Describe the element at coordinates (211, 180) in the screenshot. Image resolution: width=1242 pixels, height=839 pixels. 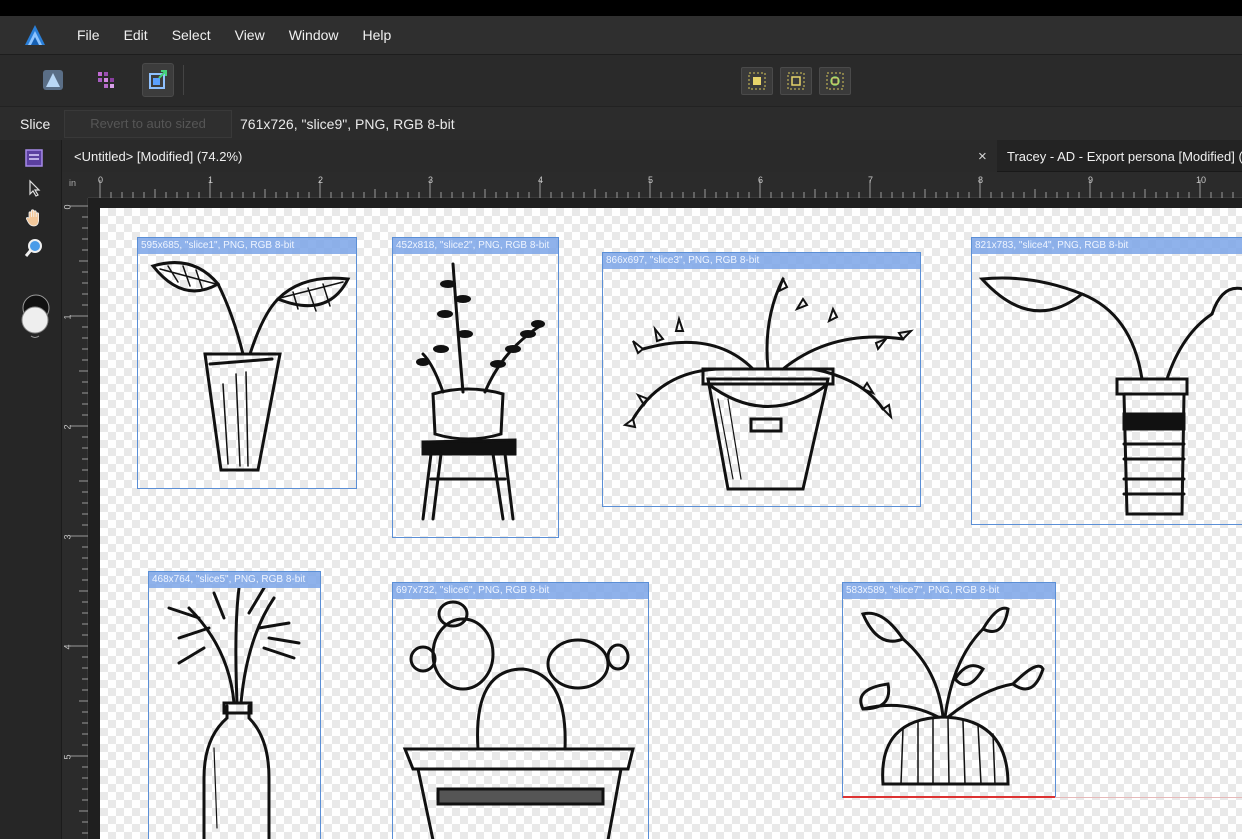
I see `ruler-h-label: 1` at that location.